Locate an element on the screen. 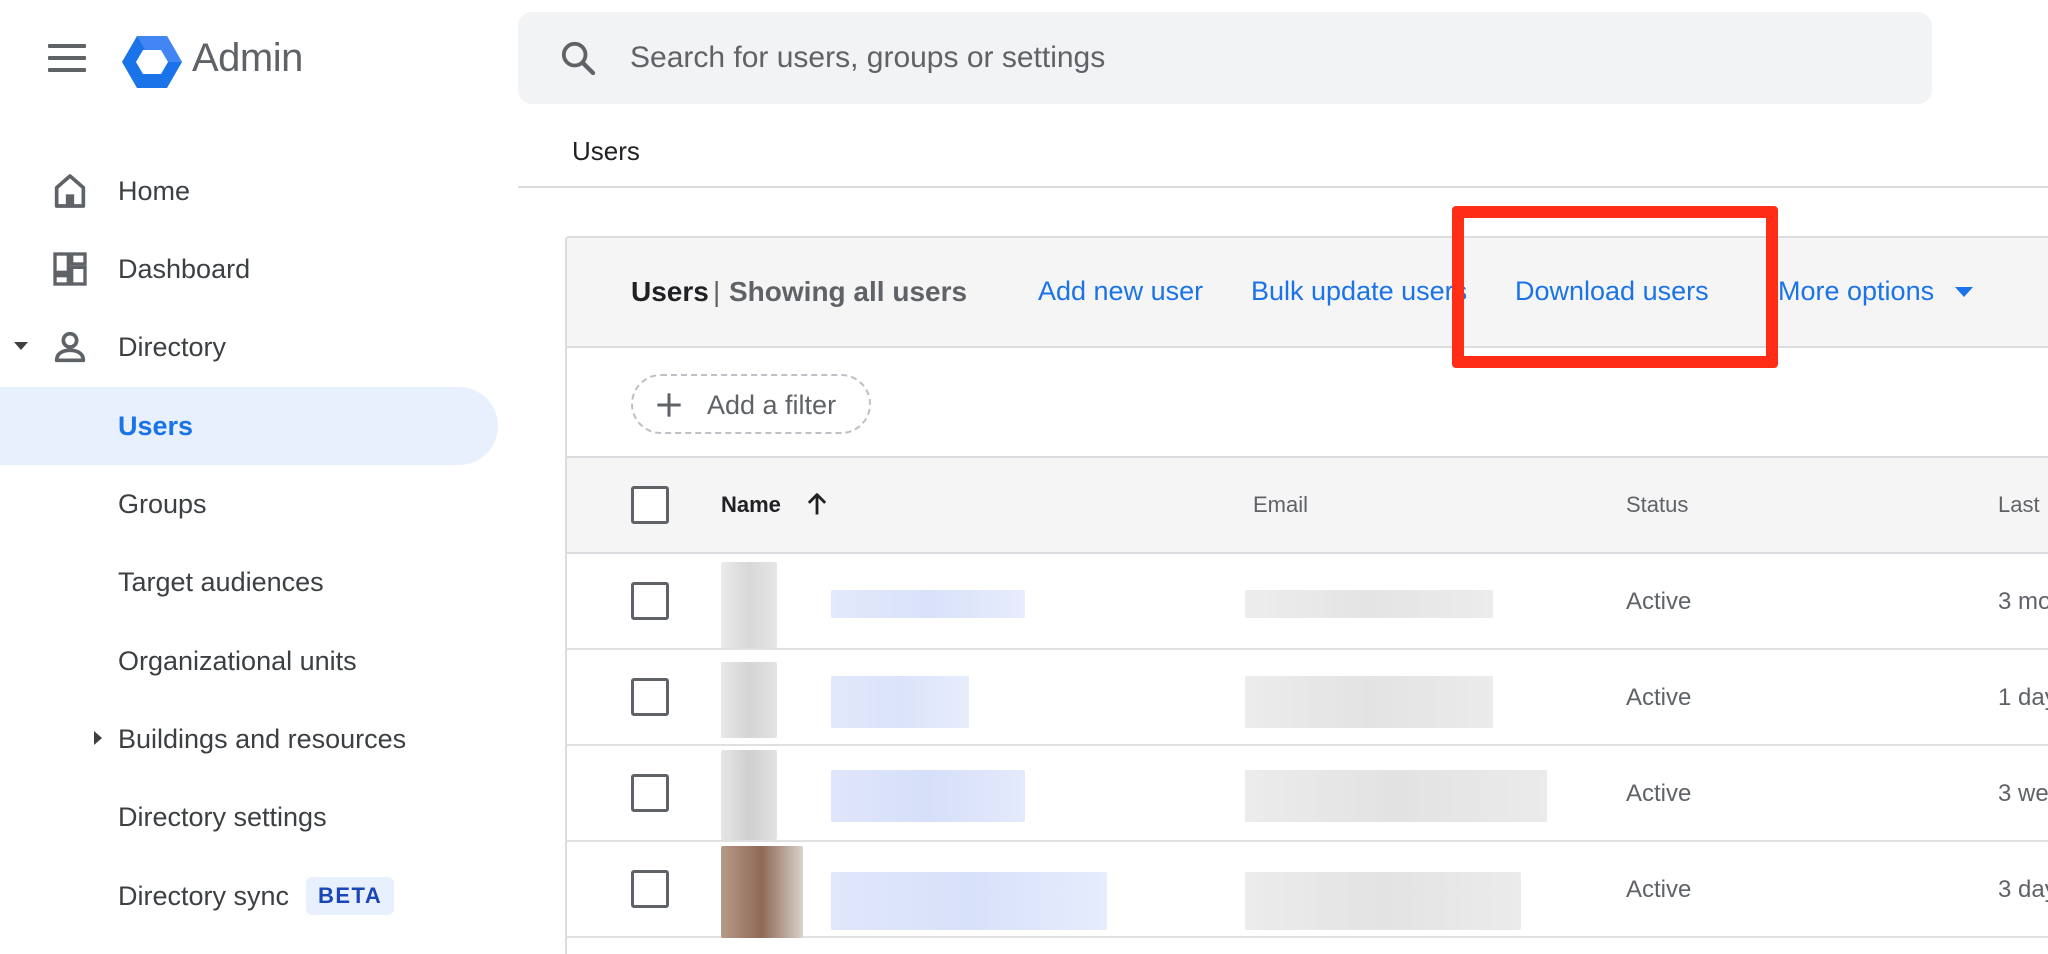  sidebar-item-directory-settings: Directory settings is located at coordinates (249, 817).